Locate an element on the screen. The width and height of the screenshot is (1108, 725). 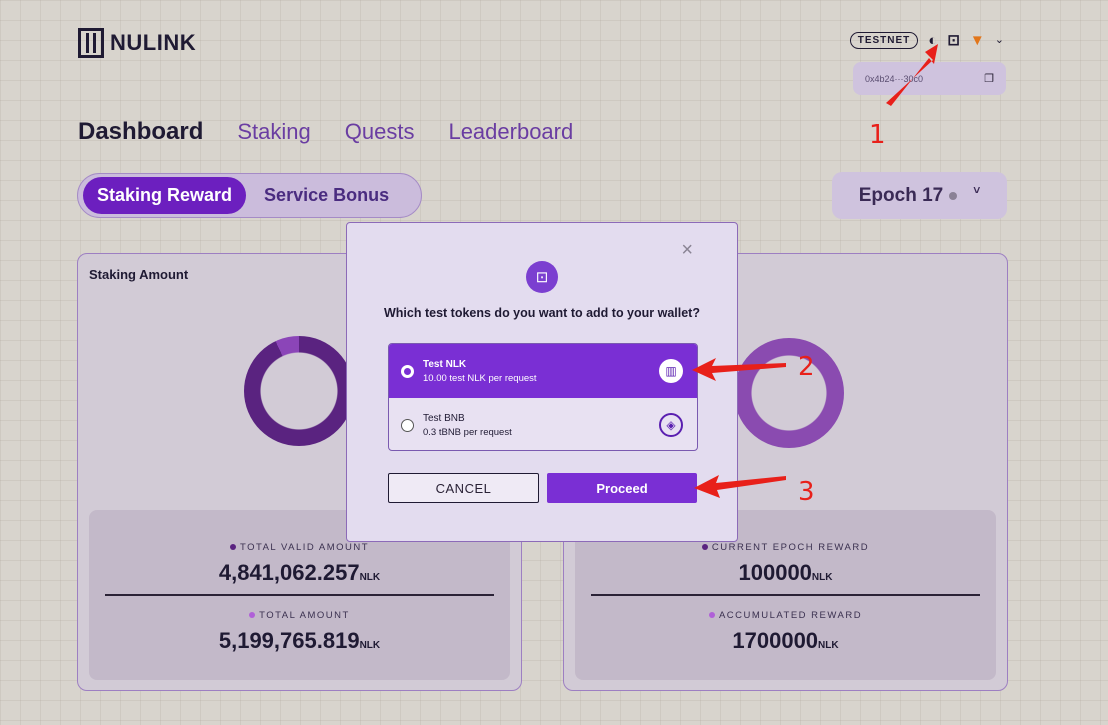
annotation-label-1: 1 is located at coordinates (877, 135).